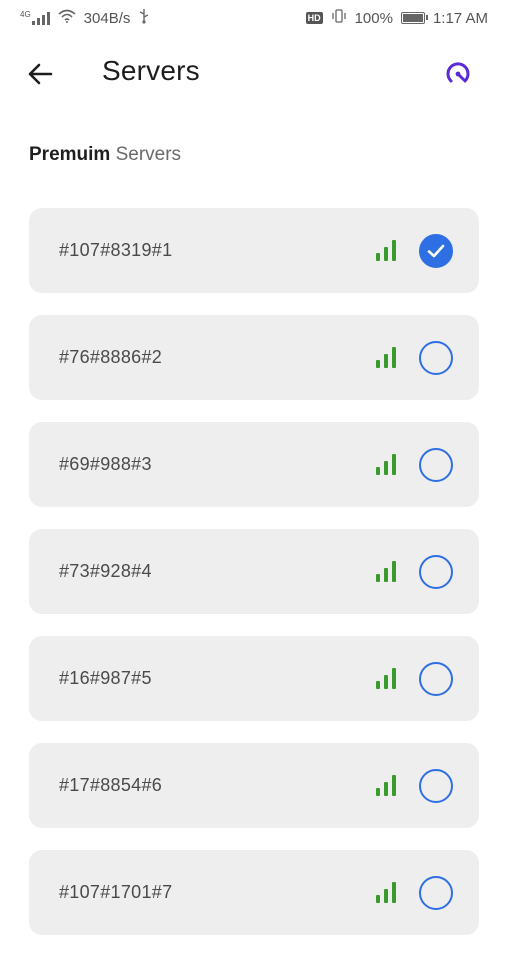  Describe the element at coordinates (116, 250) in the screenshot. I see `server-name: #107#8319#1` at that location.